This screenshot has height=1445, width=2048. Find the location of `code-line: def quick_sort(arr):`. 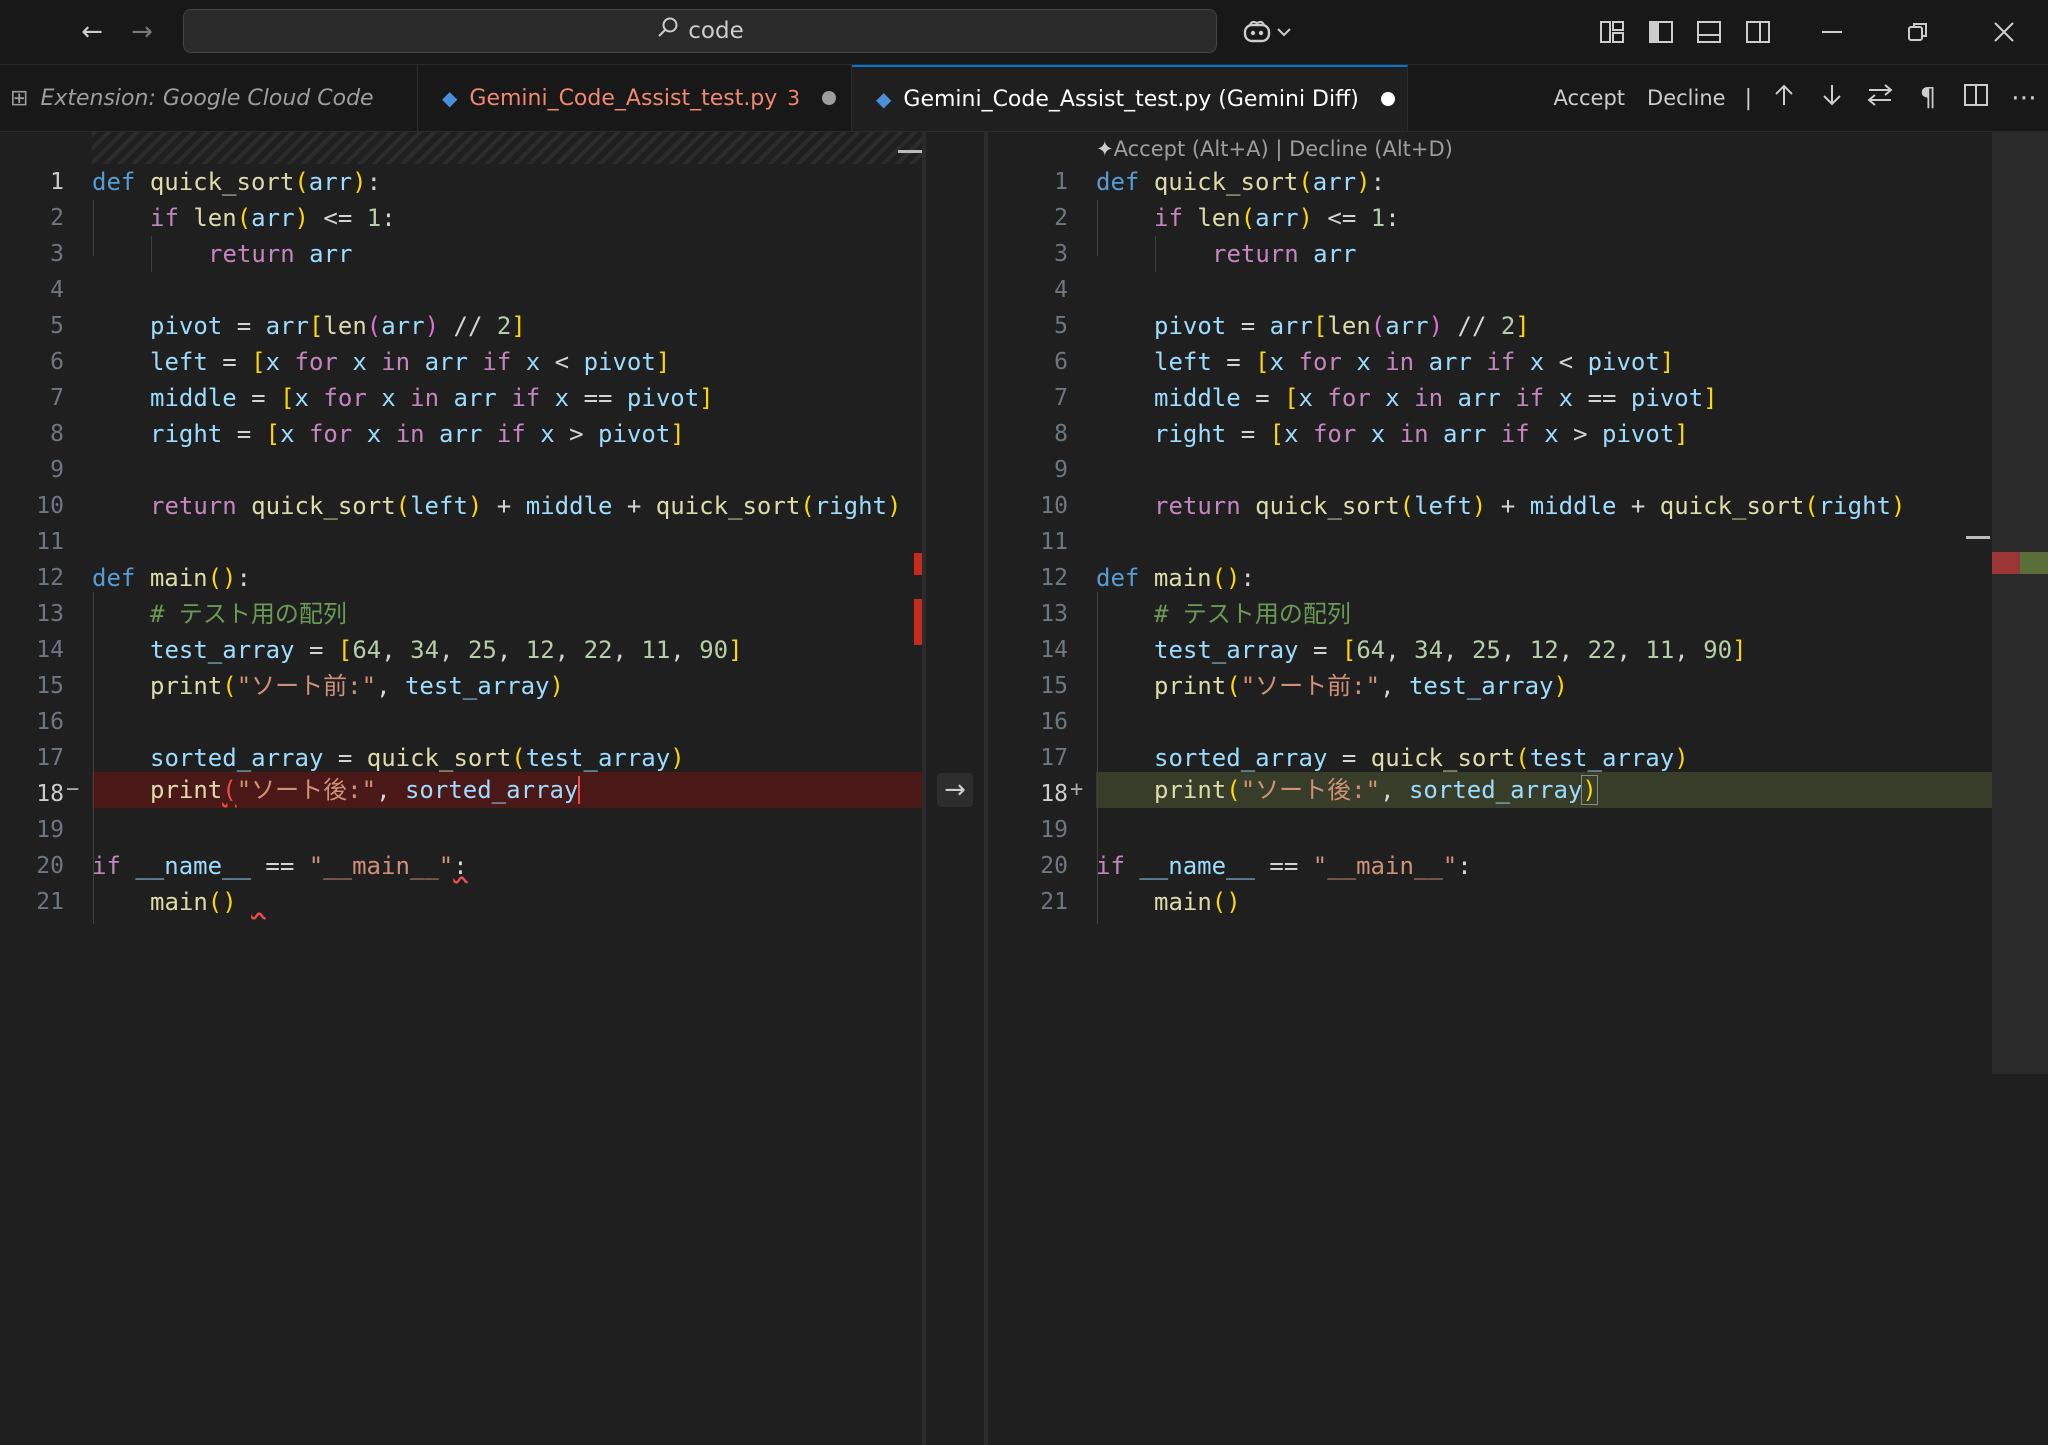

code-line: def quick_sort(arr): is located at coordinates (237, 182).